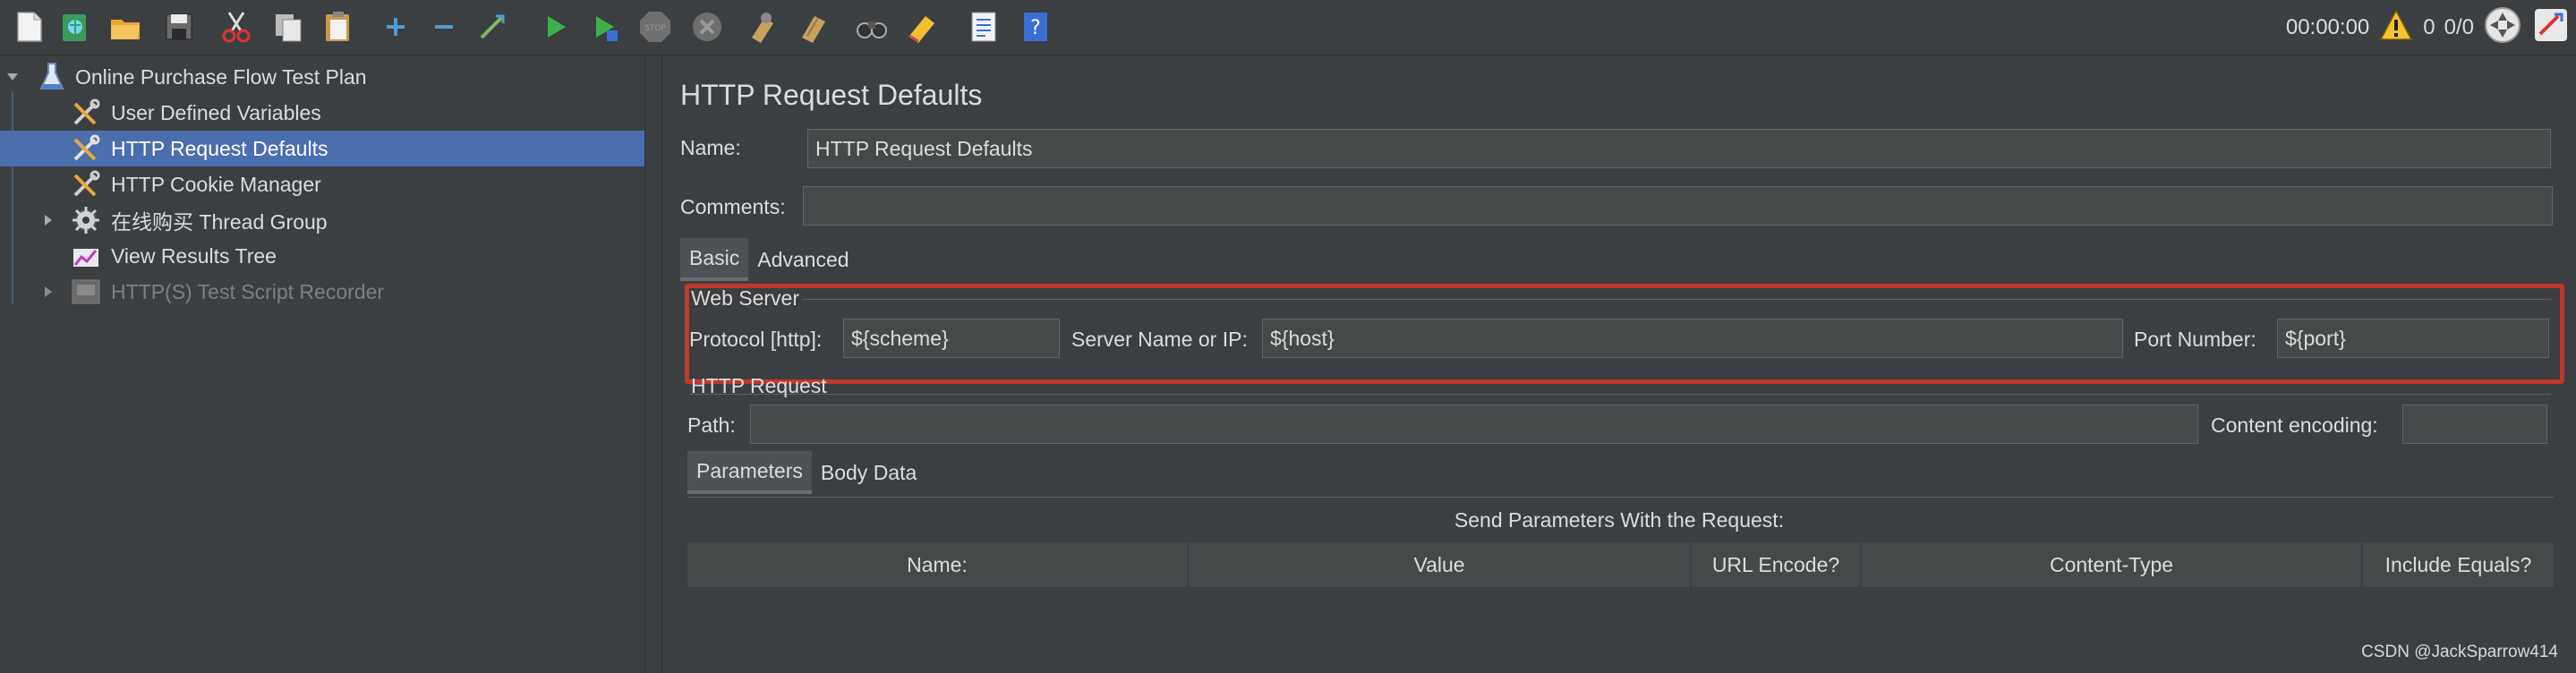  What do you see at coordinates (2112, 564) in the screenshot?
I see `column-content-type: Content-Type` at bounding box center [2112, 564].